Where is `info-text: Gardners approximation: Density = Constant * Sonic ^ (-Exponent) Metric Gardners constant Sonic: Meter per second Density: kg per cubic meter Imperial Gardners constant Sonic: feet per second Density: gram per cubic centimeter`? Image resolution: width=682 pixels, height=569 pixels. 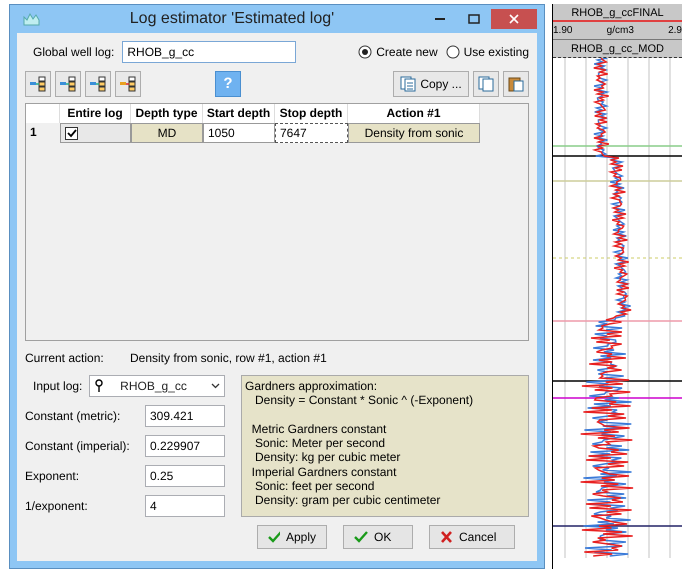 info-text: Gardners approximation: Density = Constant * Sonic ^ (-Exponent) Metric Gardners constant Sonic: Meter per second Density: kg per cubic meter Imperial Gardners constant Sonic: feet per second Density: gram per cubic centimeter is located at coordinates (385, 446).